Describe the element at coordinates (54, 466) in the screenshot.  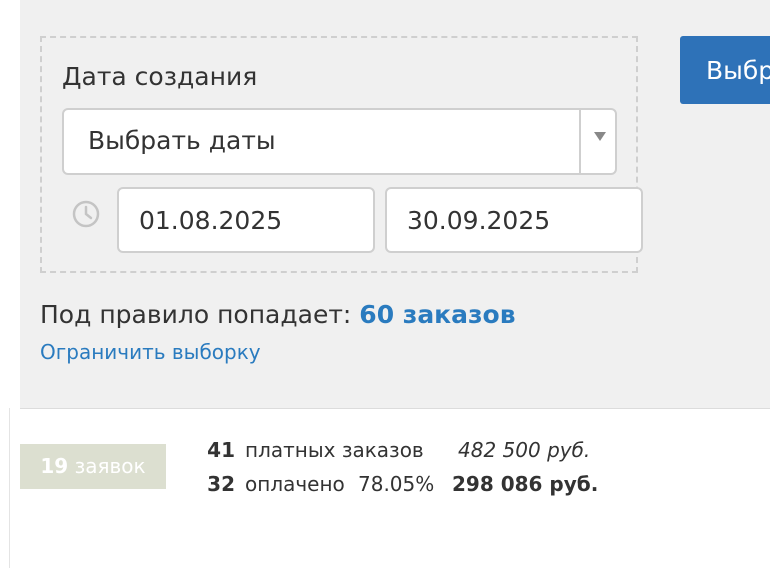
I see `requests-count: 19` at that location.